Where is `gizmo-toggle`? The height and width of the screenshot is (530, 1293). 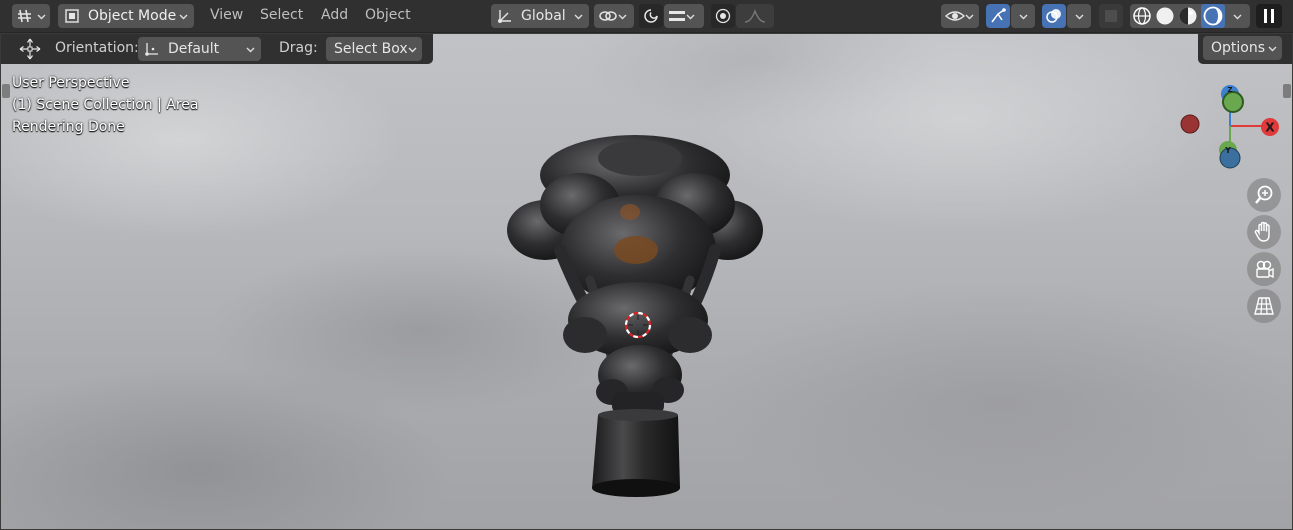
gizmo-toggle is located at coordinates (998, 16).